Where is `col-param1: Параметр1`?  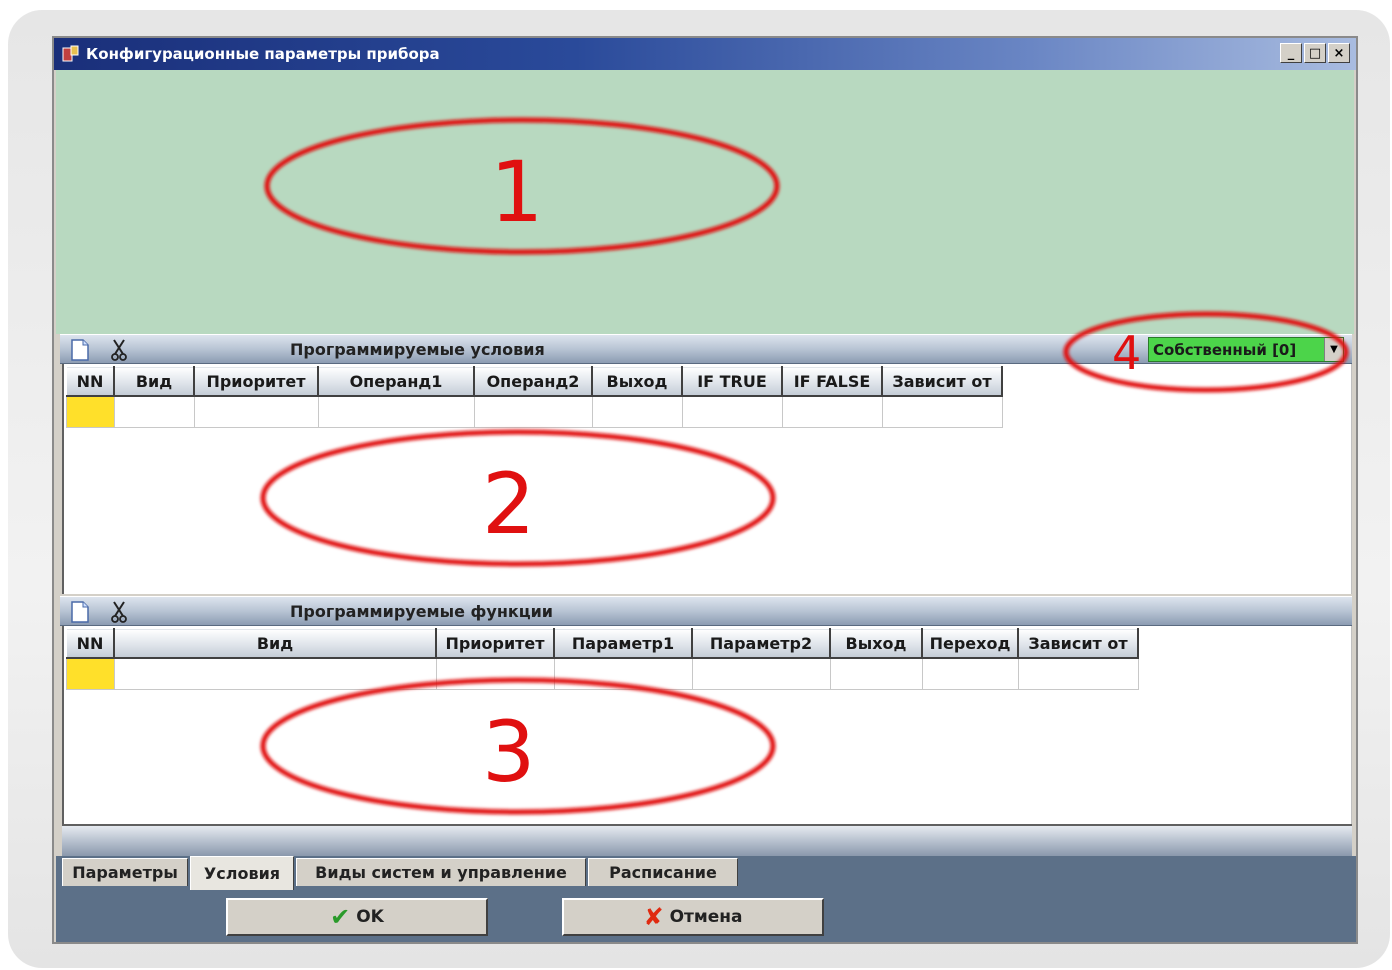 col-param1: Параметр1 is located at coordinates (623, 643).